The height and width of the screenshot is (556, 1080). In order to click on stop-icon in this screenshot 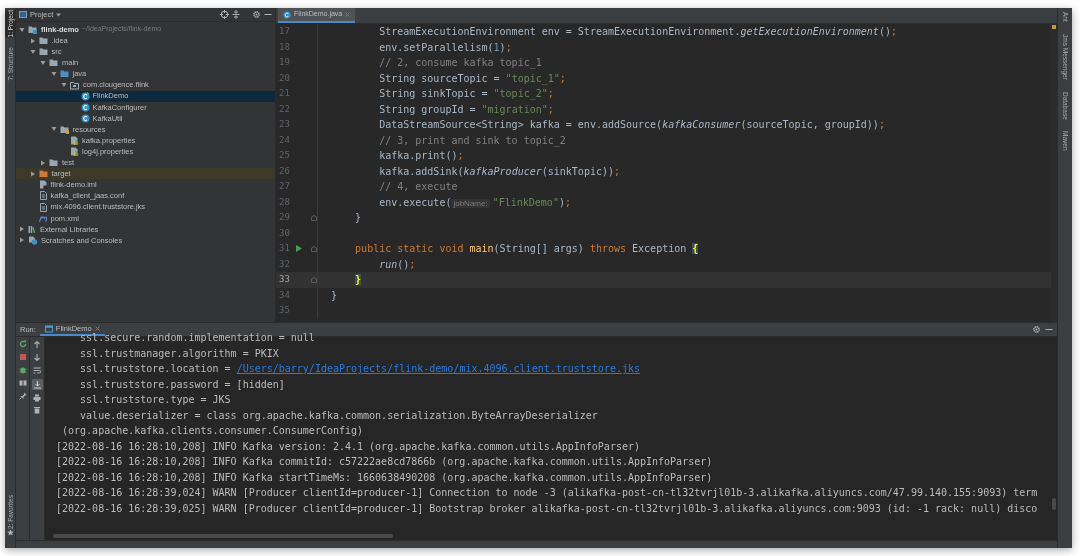, I will do `click(22, 357)`.